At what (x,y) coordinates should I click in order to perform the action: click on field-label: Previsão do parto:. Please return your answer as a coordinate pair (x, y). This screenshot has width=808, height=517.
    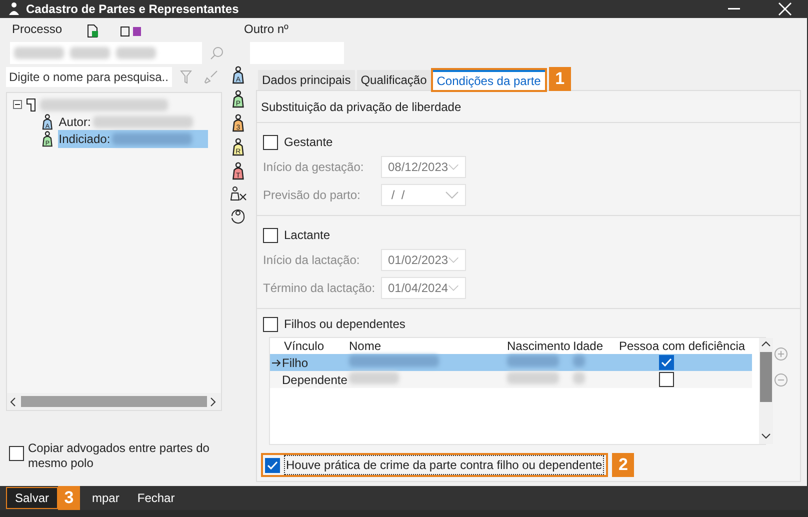
    Looking at the image, I should click on (312, 195).